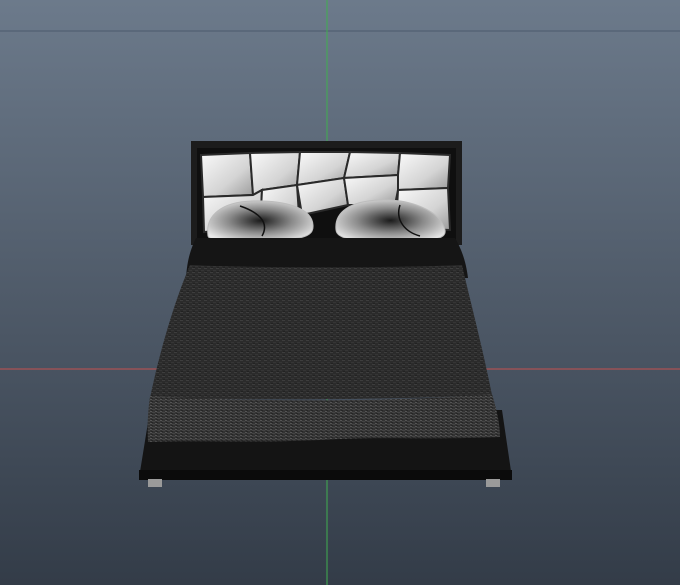 The height and width of the screenshot is (585, 680). Describe the element at coordinates (260, 220) in the screenshot. I see `pillow-left` at that location.